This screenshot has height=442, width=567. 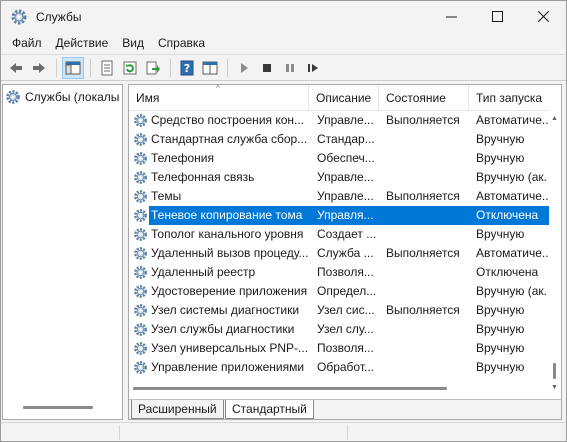 What do you see at coordinates (554, 118) in the screenshot?
I see `scroll-up-icon: ▲` at bounding box center [554, 118].